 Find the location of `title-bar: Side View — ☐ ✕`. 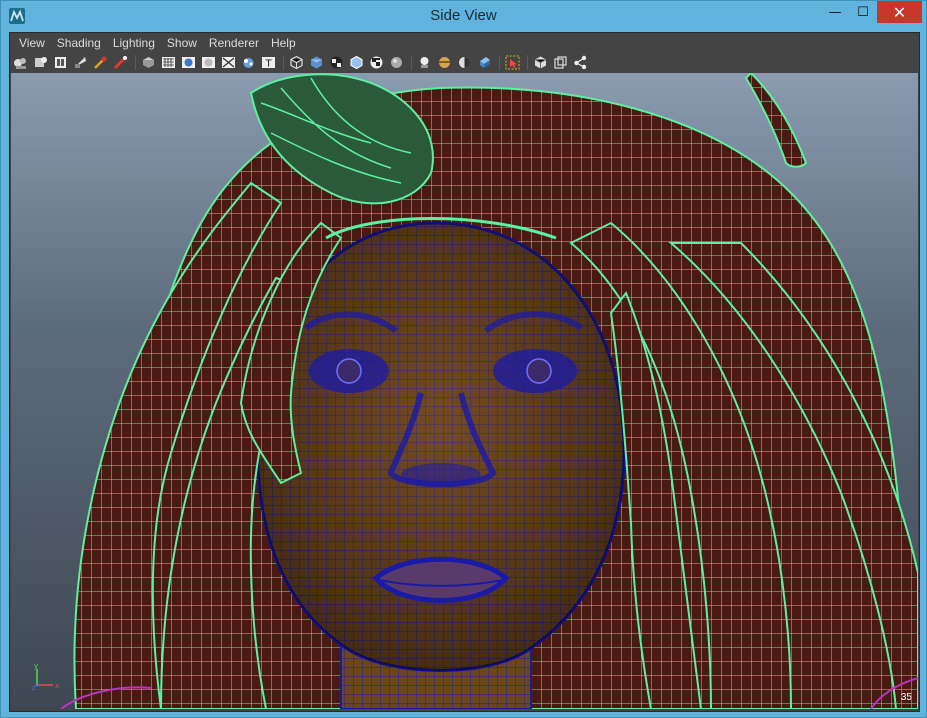

title-bar: Side View — ☐ ✕ is located at coordinates (463, 16).